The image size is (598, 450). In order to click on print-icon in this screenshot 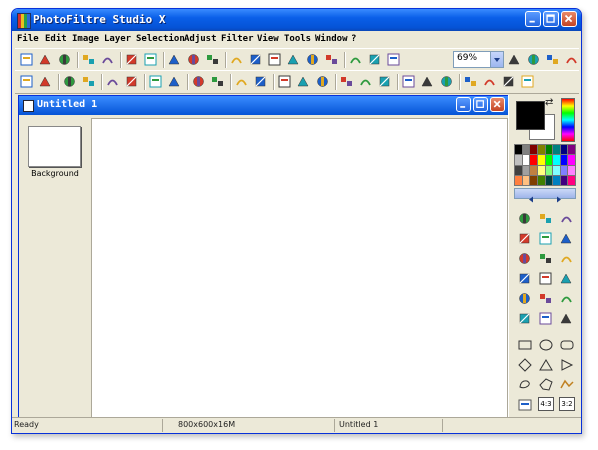, I will do `click(88, 59)`.